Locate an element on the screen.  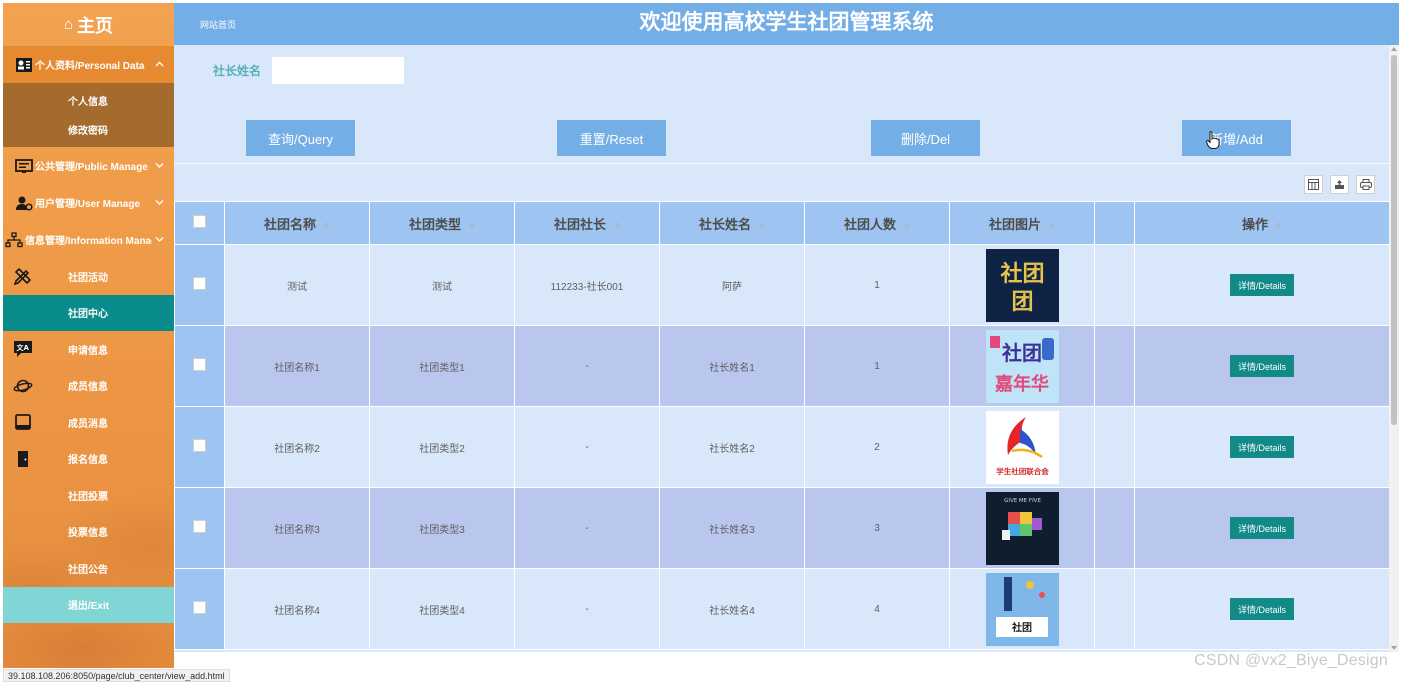
header-label: 社团图片 is located at coordinates (1014, 224).